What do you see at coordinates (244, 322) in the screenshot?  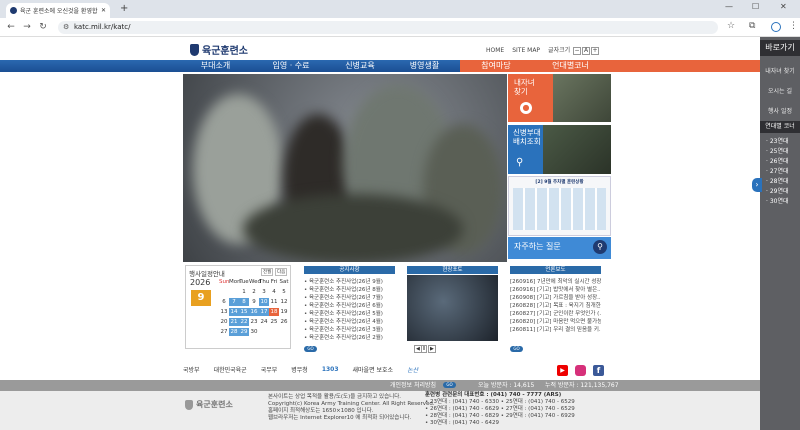 I see `calendar-day: 22` at bounding box center [244, 322].